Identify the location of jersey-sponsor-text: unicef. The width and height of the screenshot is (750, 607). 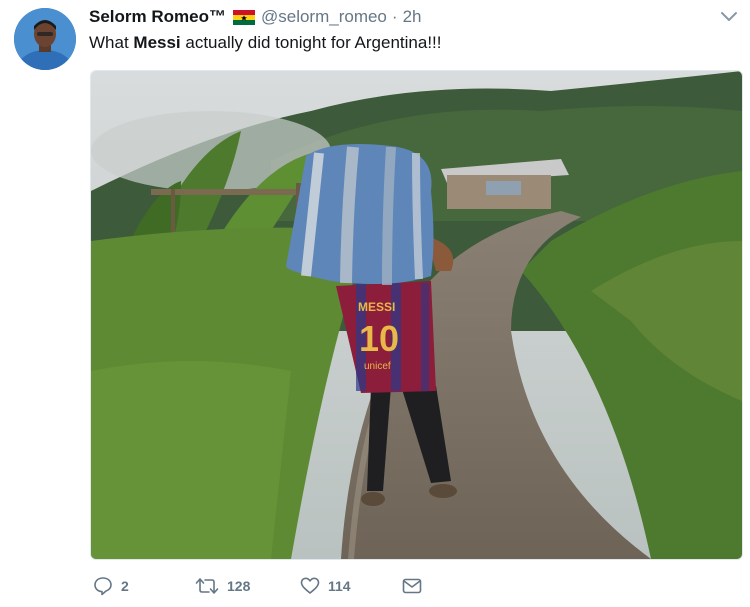
(377, 366).